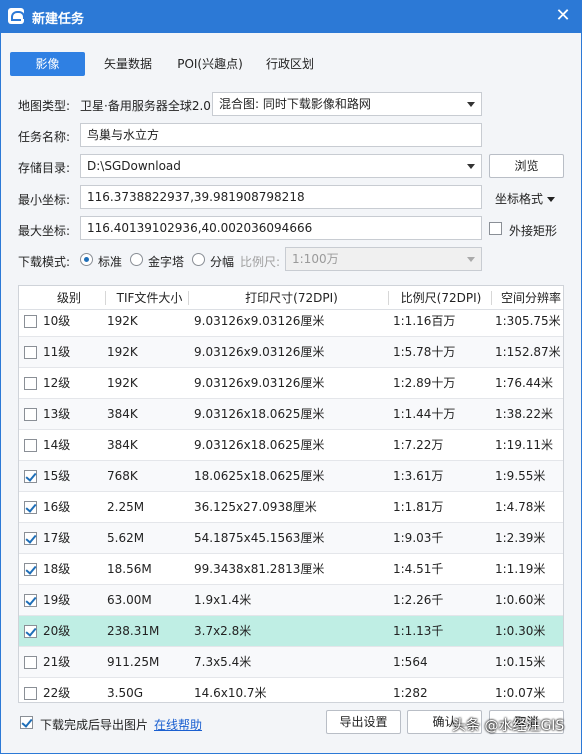 This screenshot has width=582, height=754. Describe the element at coordinates (281, 197) in the screenshot. I see `min-coord-input: 116.3738822937,39.981908798218` at that location.